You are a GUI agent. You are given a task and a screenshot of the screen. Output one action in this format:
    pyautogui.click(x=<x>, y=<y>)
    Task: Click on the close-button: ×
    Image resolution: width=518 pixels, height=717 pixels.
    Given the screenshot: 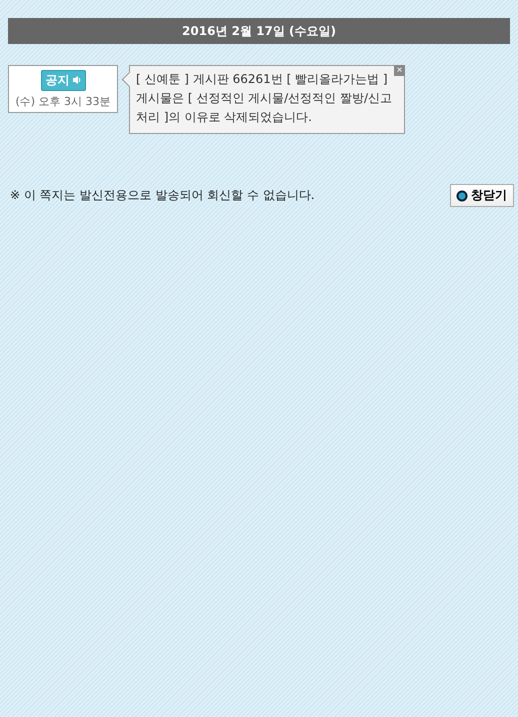 What is the action you would take?
    pyautogui.click(x=399, y=70)
    